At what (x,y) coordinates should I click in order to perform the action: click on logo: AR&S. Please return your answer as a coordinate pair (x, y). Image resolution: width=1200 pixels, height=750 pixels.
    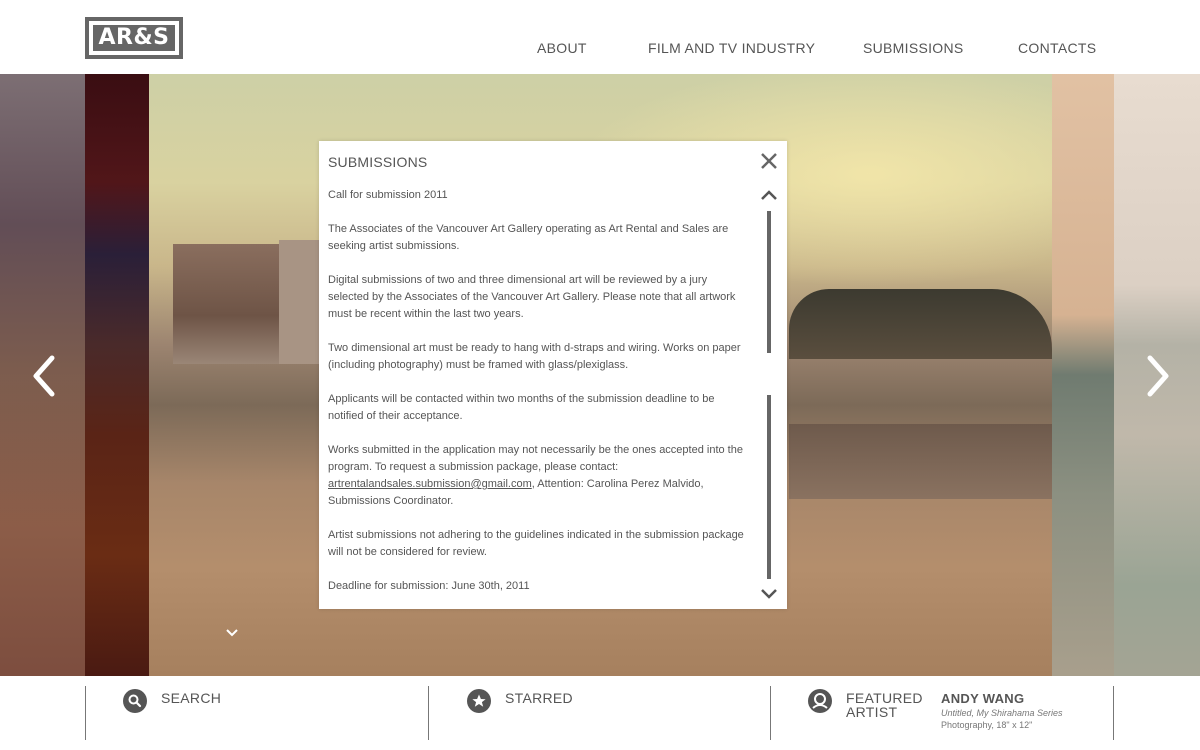
    Looking at the image, I should click on (134, 38).